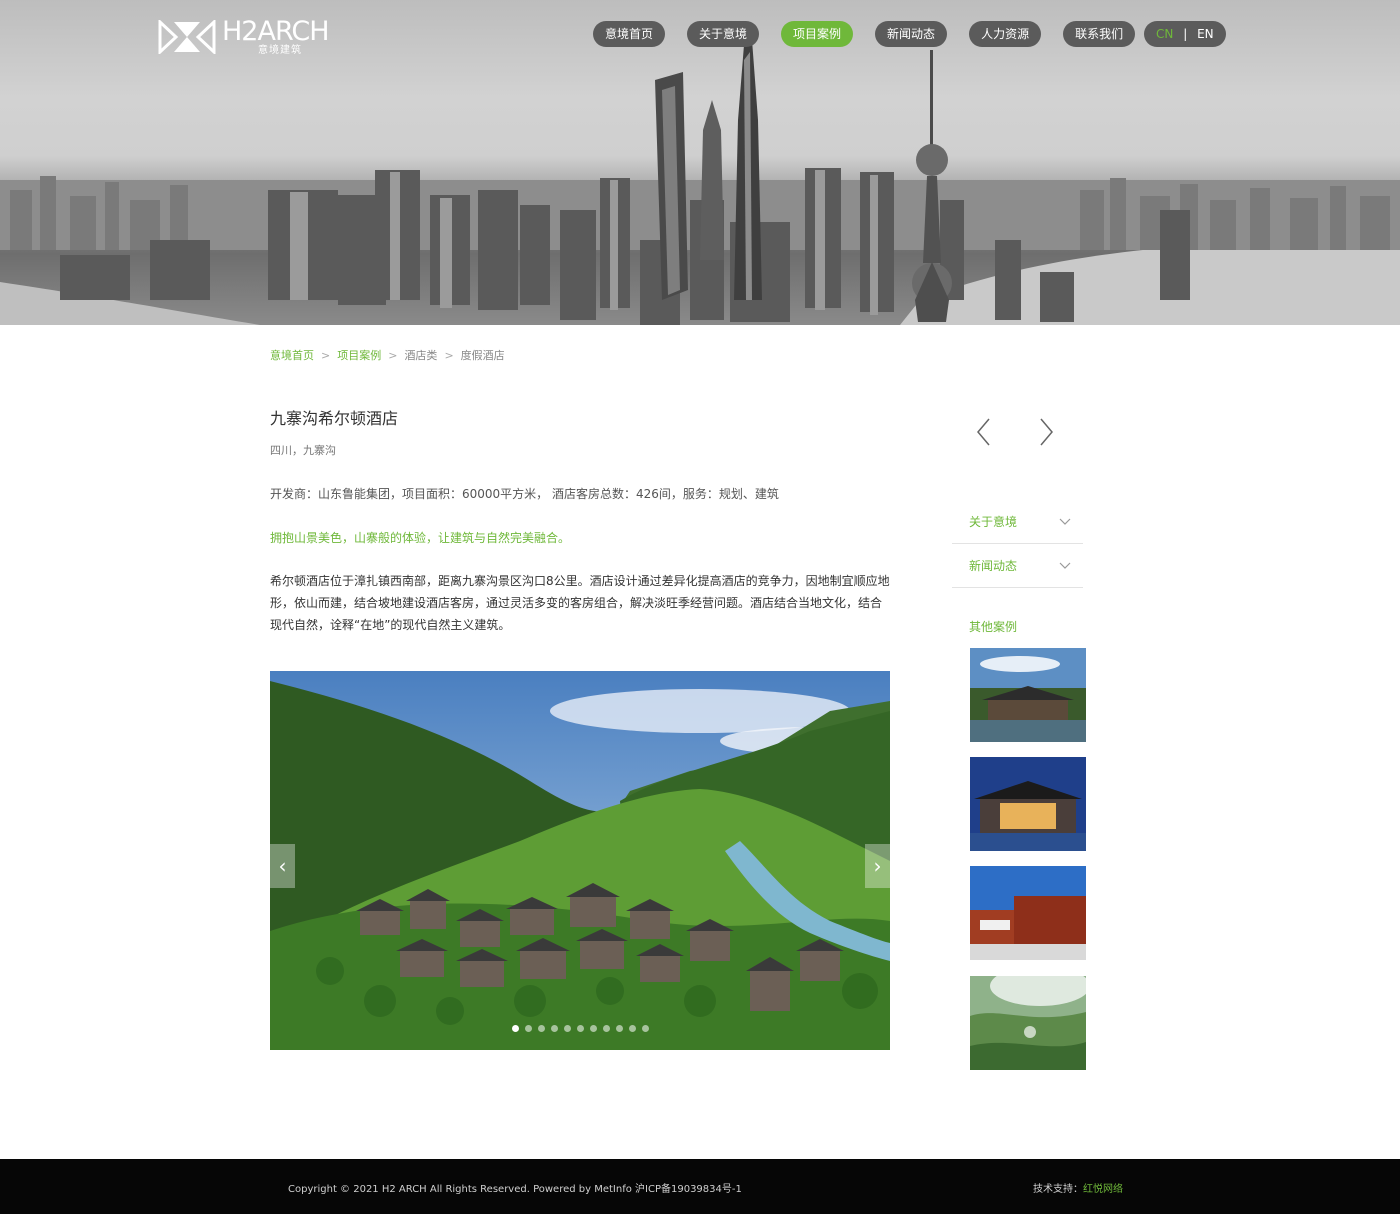 The image size is (1400, 1214). I want to click on main-nav: 意境首页 关于意境 项目案例 新闻动态 人力资源 联系我们, so click(875, 34).